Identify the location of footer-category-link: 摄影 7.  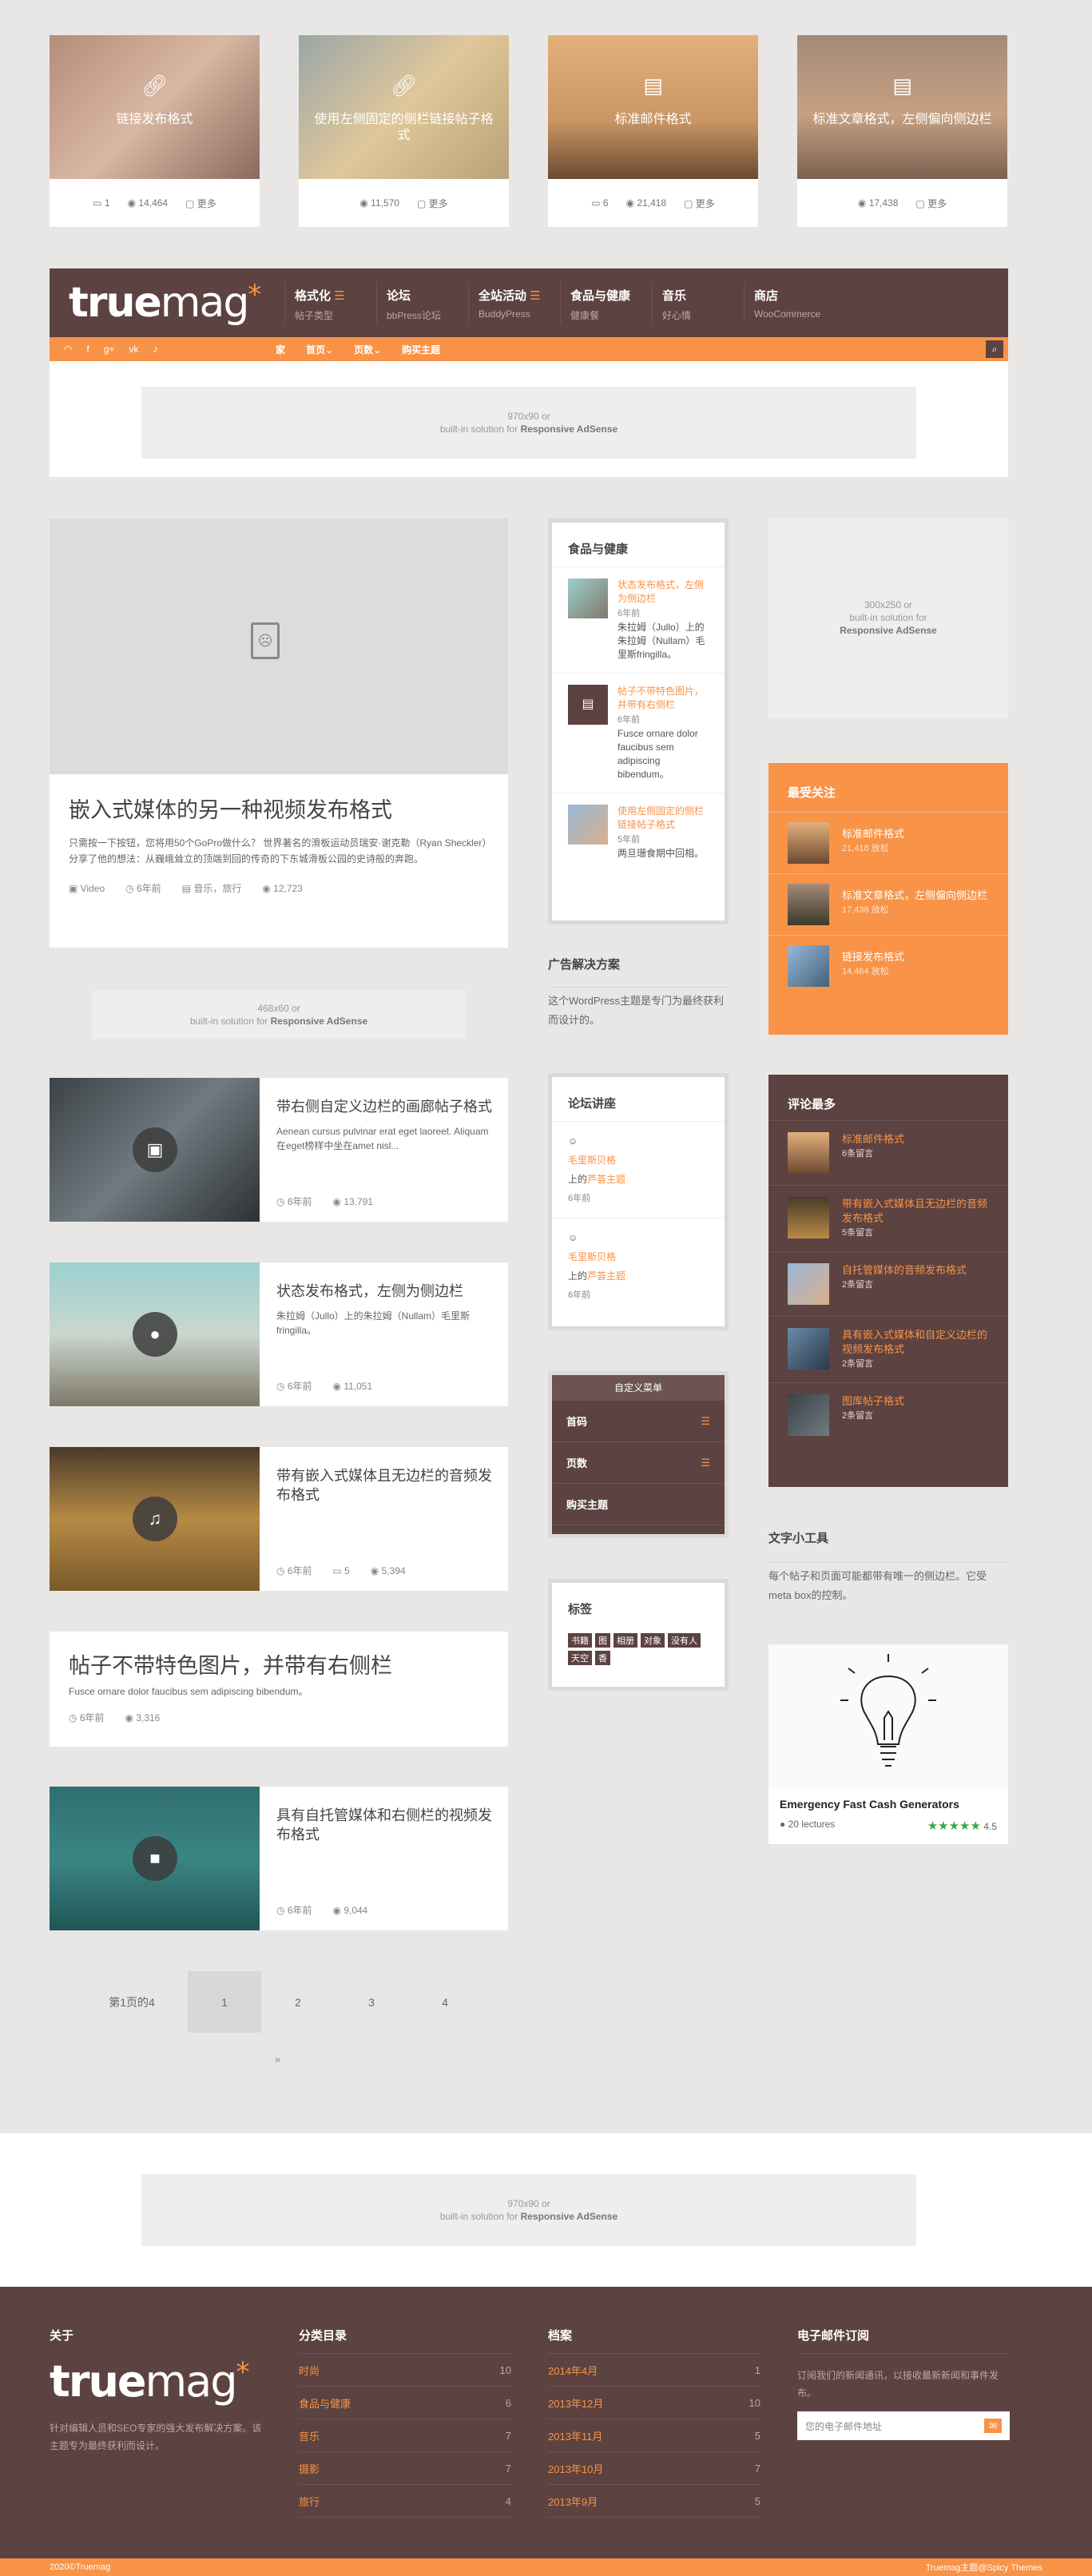
(405, 2468).